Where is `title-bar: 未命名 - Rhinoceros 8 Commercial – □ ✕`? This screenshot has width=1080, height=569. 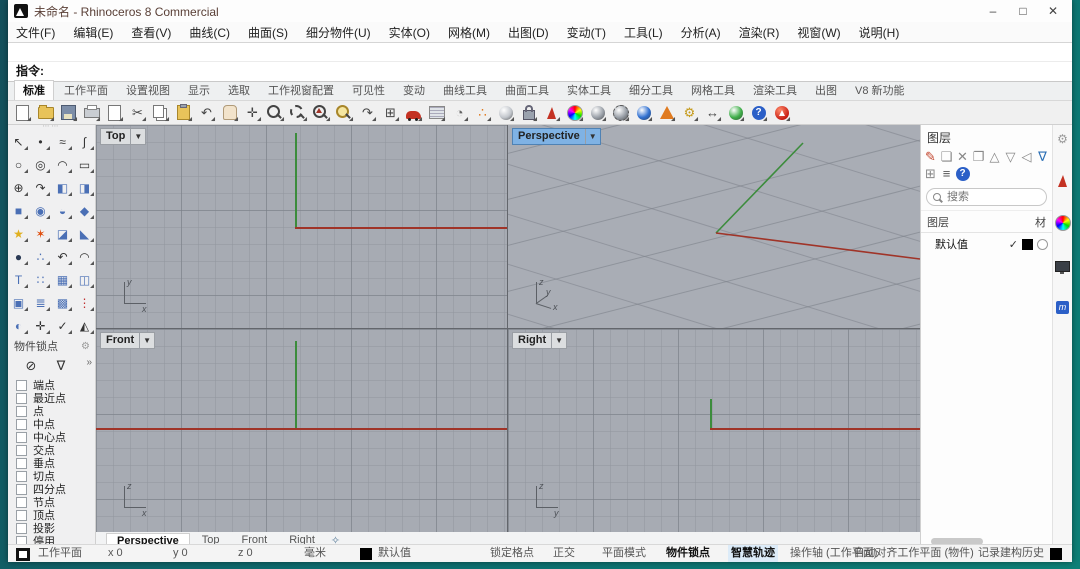
title-bar: 未命名 - Rhinoceros 8 Commercial – □ ✕ is located at coordinates (540, 11).